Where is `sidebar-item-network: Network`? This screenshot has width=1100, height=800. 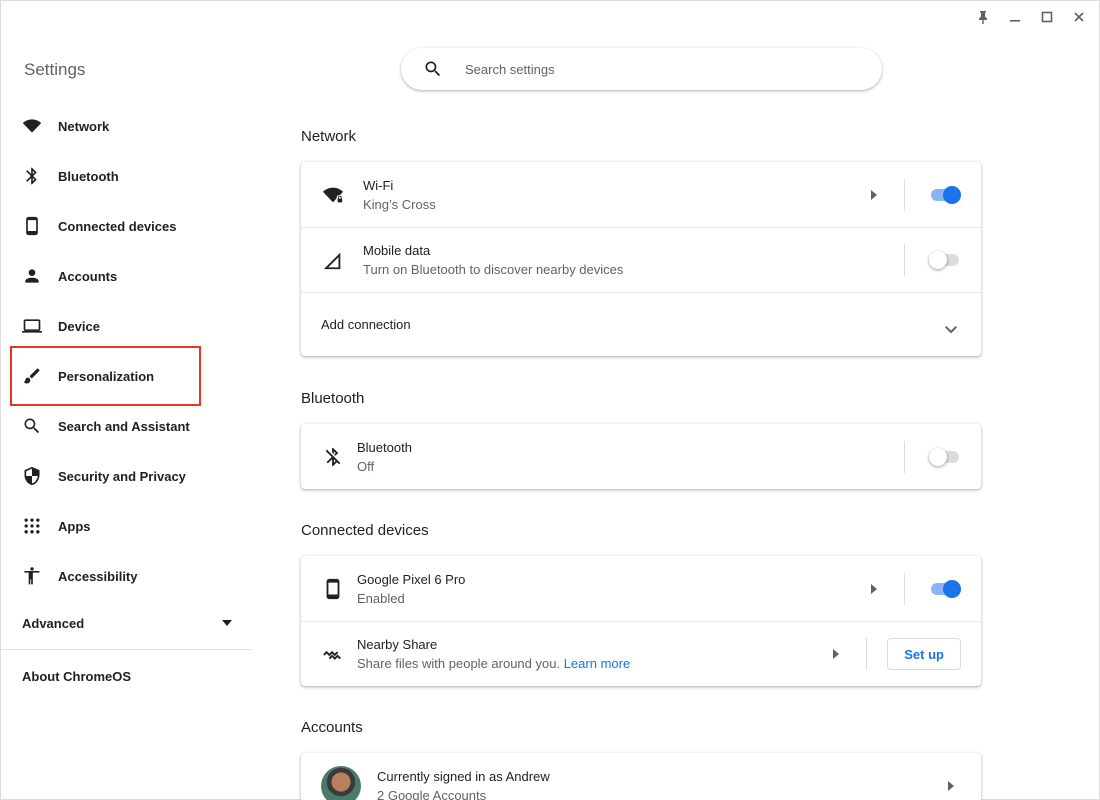 sidebar-item-network: Network is located at coordinates (126, 126).